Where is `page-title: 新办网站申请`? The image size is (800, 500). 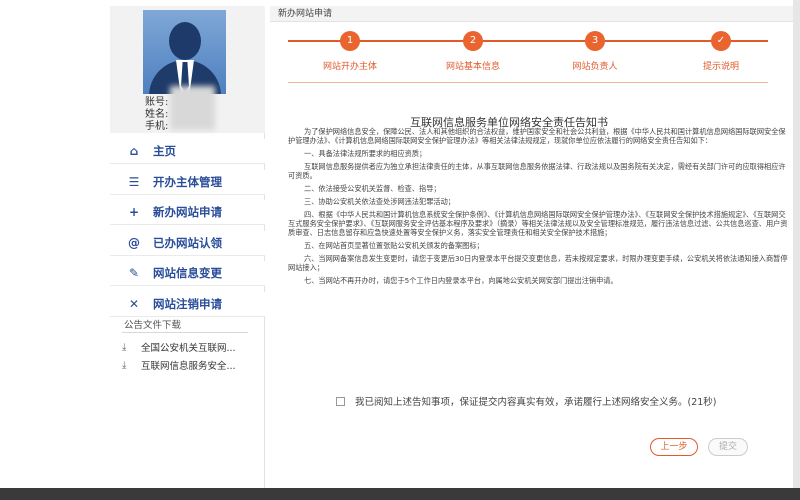
page-title: 新办网站申请 is located at coordinates (531, 14).